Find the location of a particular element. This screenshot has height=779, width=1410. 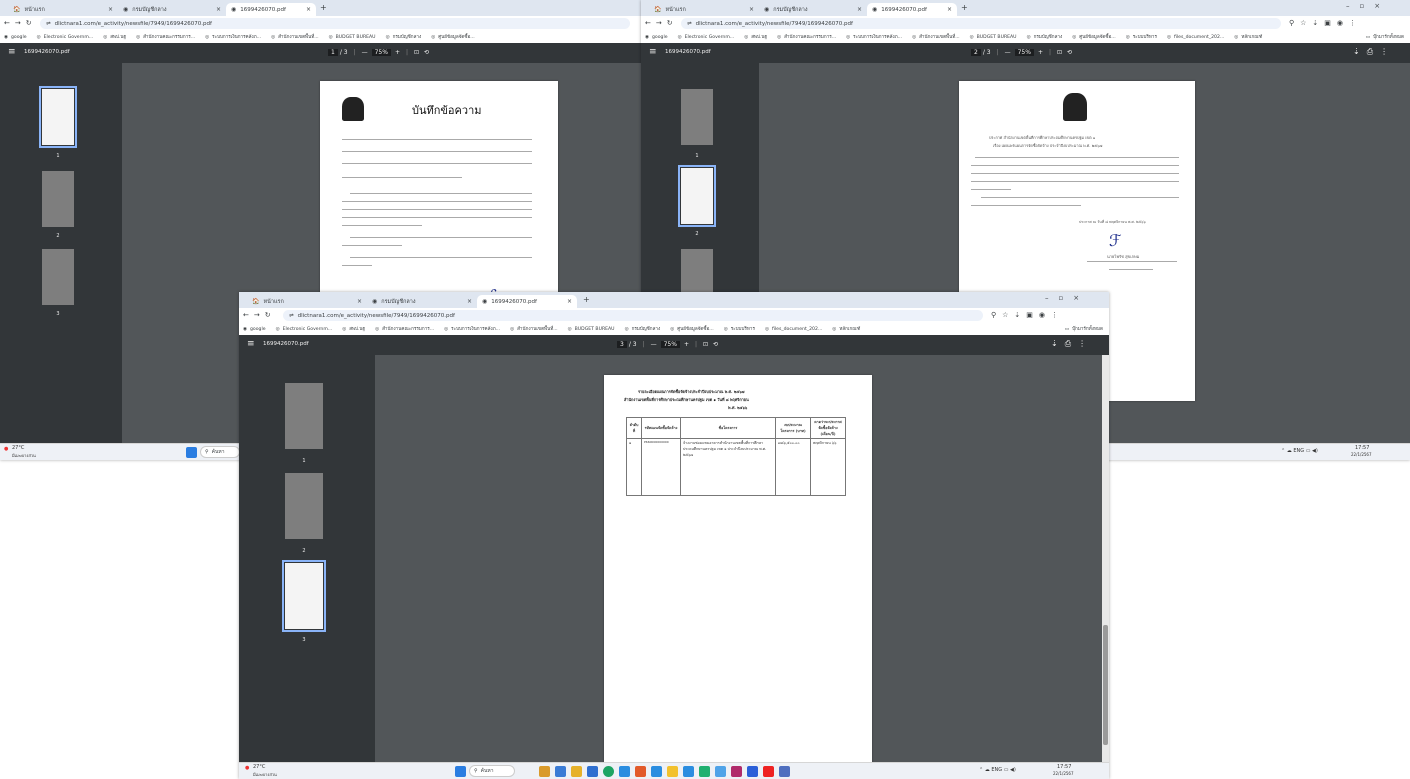

youtube-icon is located at coordinates (768, 771).